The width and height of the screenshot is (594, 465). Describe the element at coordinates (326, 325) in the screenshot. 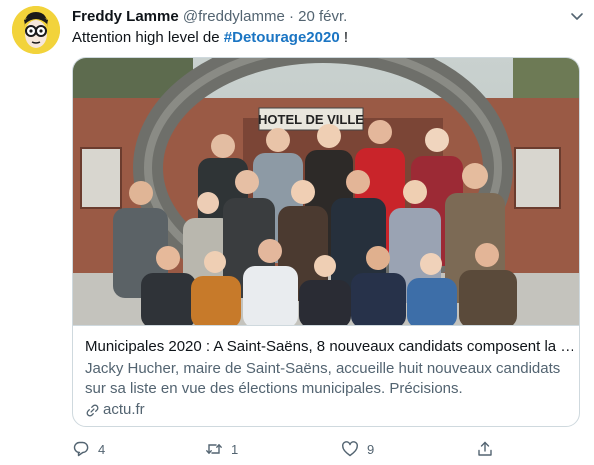

I see `card-divider` at that location.